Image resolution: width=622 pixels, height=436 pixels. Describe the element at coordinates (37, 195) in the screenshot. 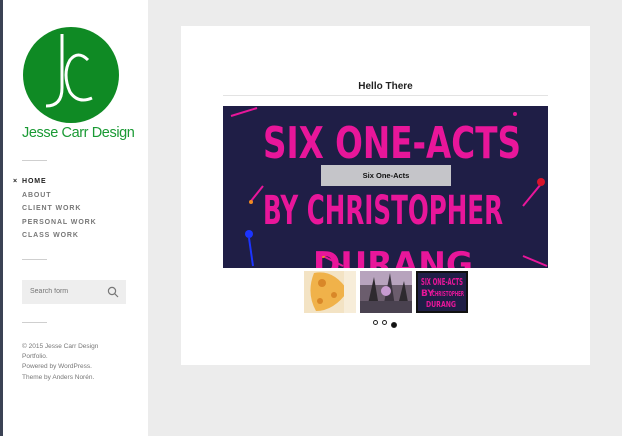

I see `nav-item-label: ABOUT` at that location.